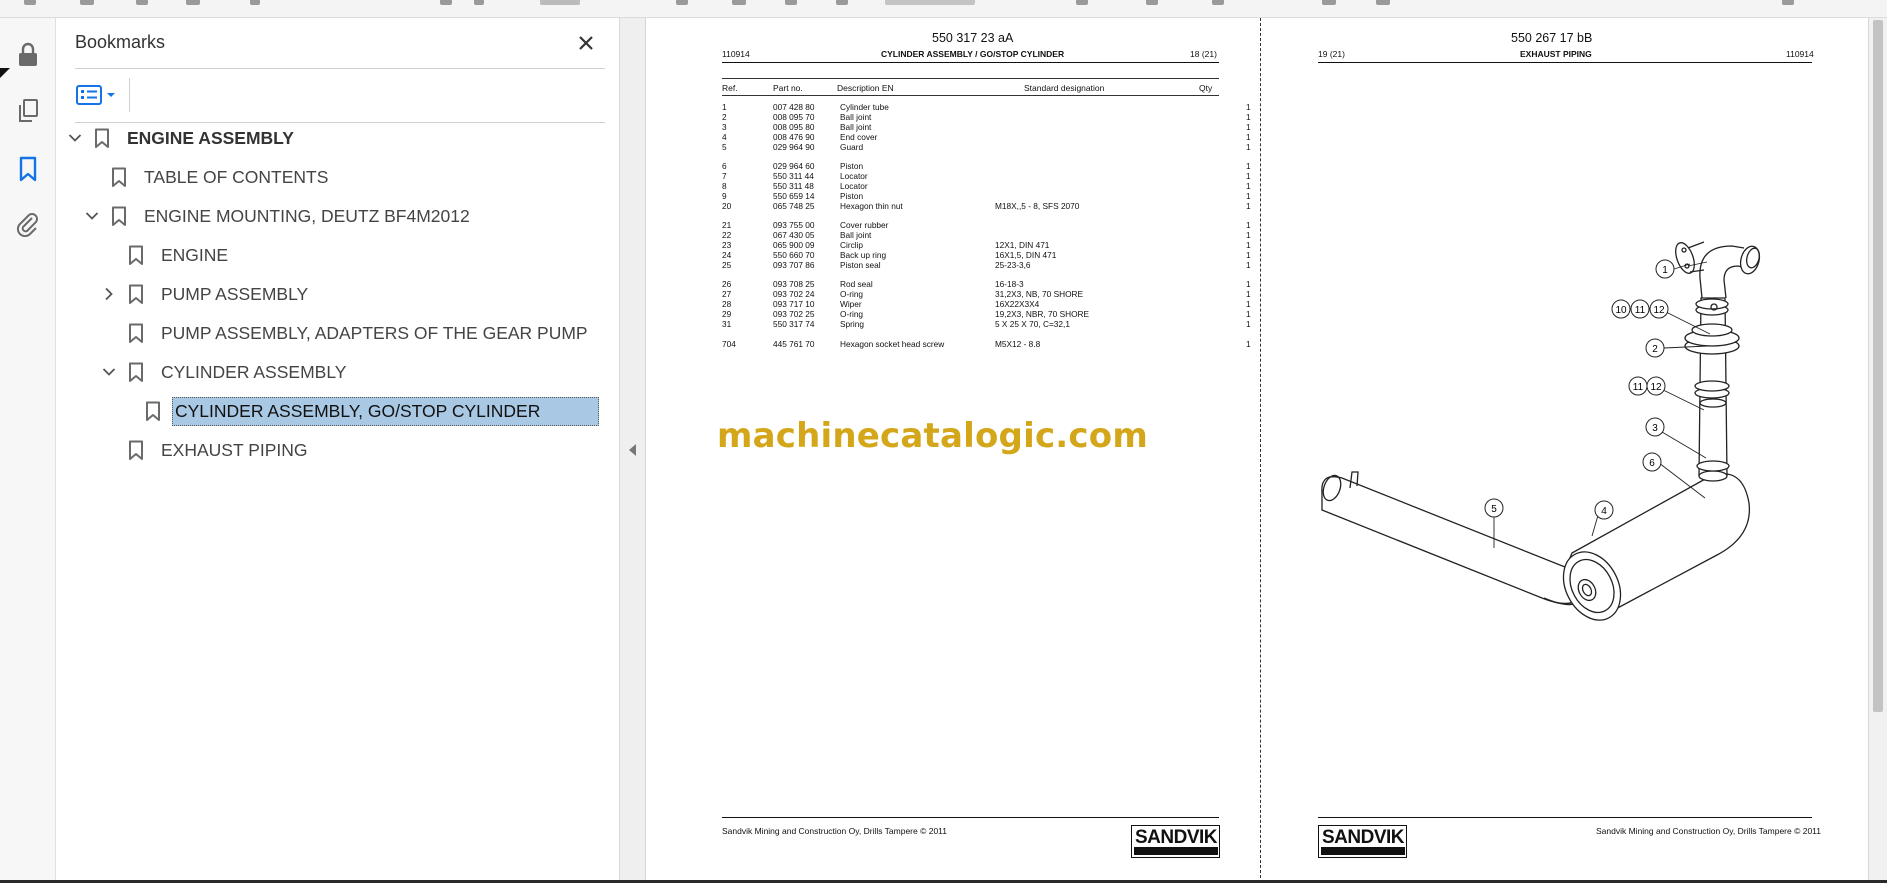 Image resolution: width=1887 pixels, height=883 pixels. I want to click on svg-text: 12, so click(1656, 387).